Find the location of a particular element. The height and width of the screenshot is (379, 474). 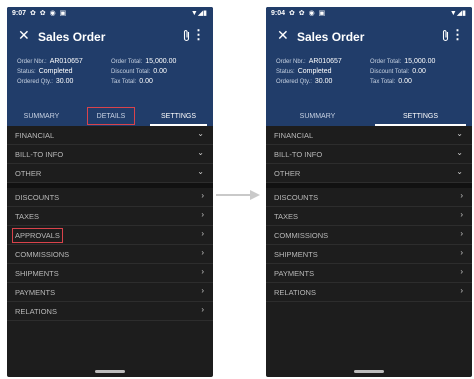

status-time: 9:04 is located at coordinates (278, 13).